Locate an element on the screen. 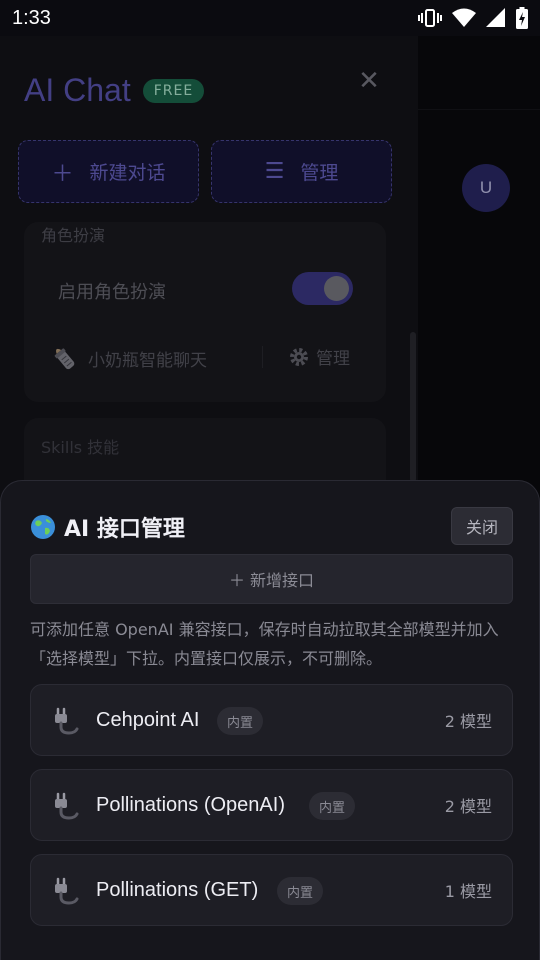 The image size is (540, 960). sheet-title: AI 接口管理 is located at coordinates (107, 527).